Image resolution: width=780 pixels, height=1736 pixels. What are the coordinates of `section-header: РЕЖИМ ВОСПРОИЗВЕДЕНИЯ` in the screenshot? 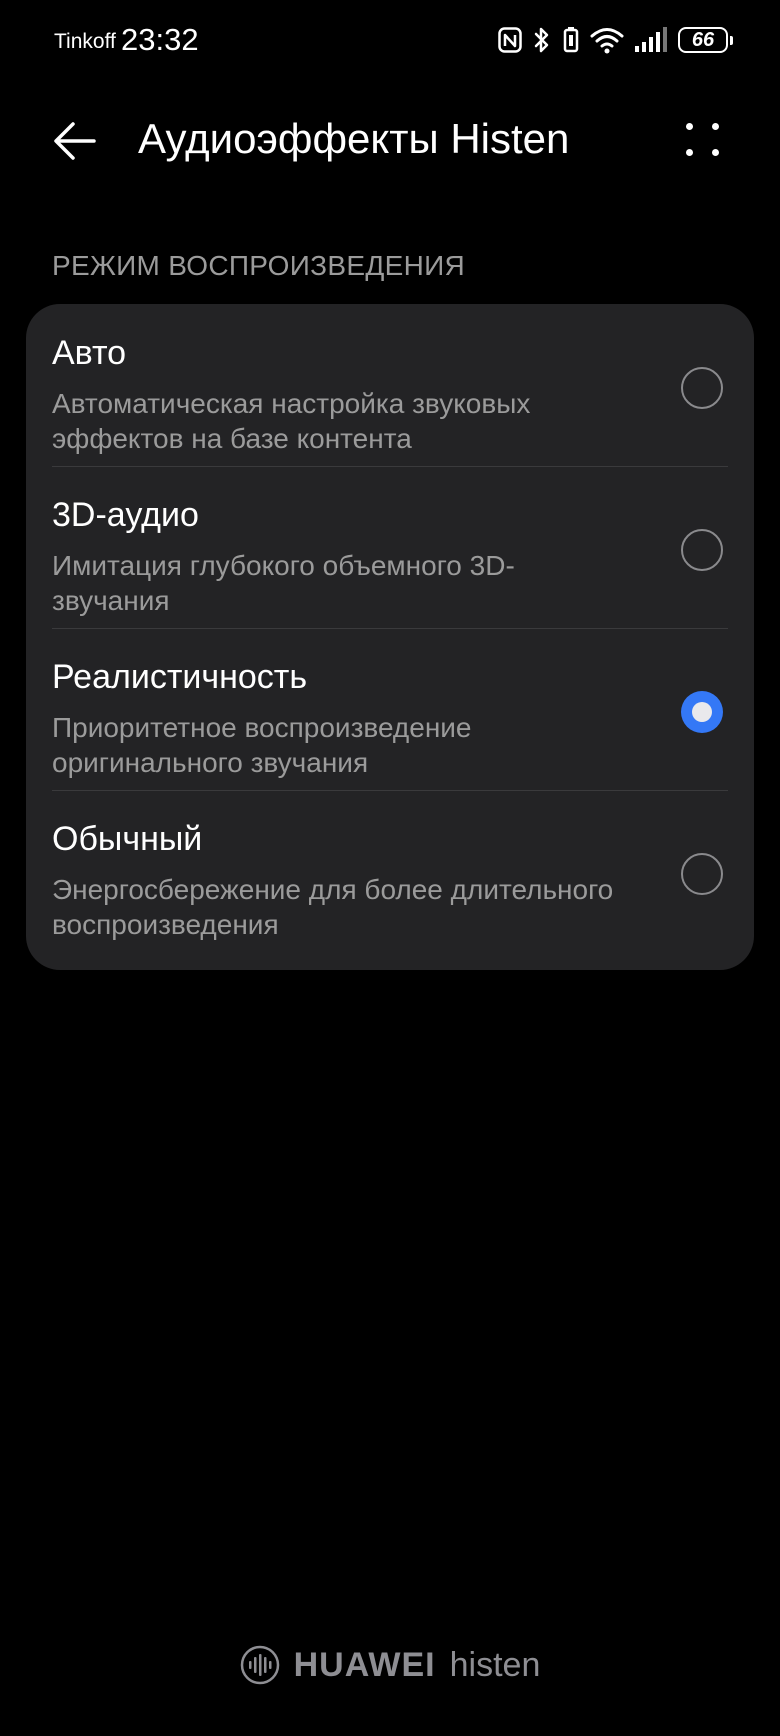 It's located at (259, 265).